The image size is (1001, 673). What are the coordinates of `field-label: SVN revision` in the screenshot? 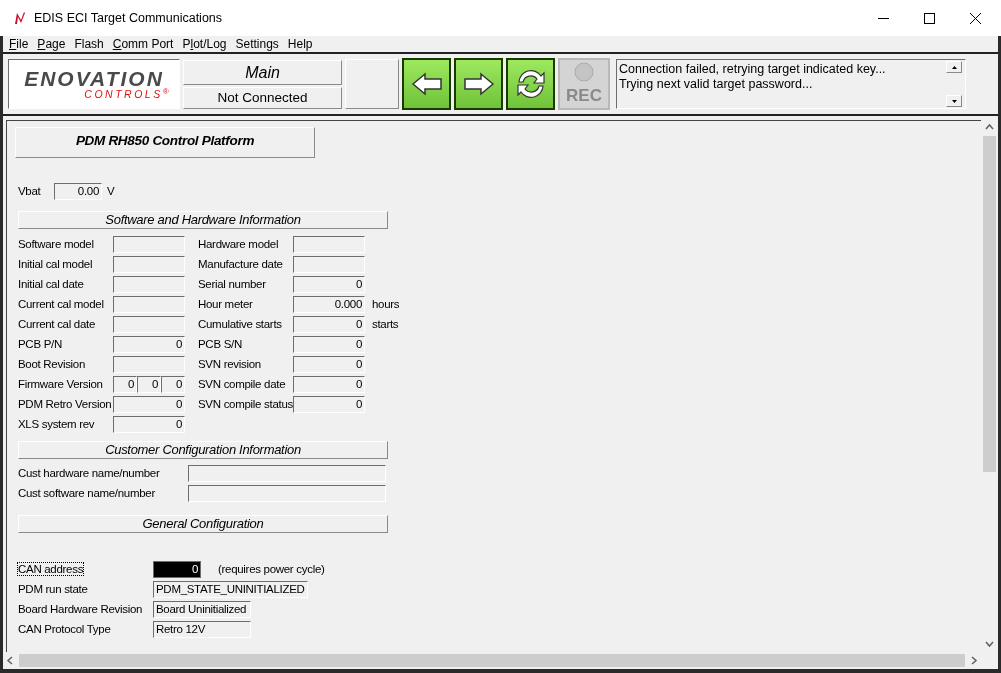 It's located at (230, 365).